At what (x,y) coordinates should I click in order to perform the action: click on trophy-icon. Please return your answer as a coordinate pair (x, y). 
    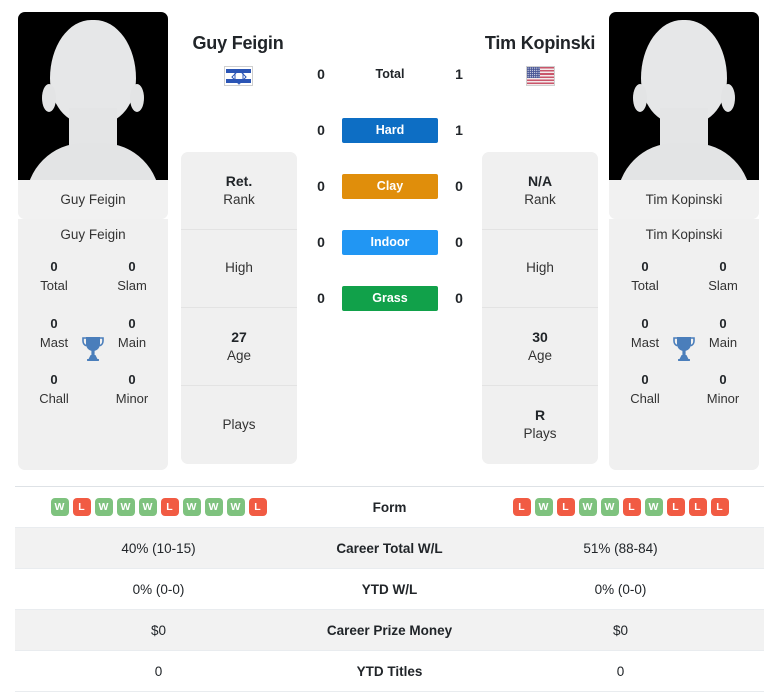
    Looking at the image, I should click on (684, 349).